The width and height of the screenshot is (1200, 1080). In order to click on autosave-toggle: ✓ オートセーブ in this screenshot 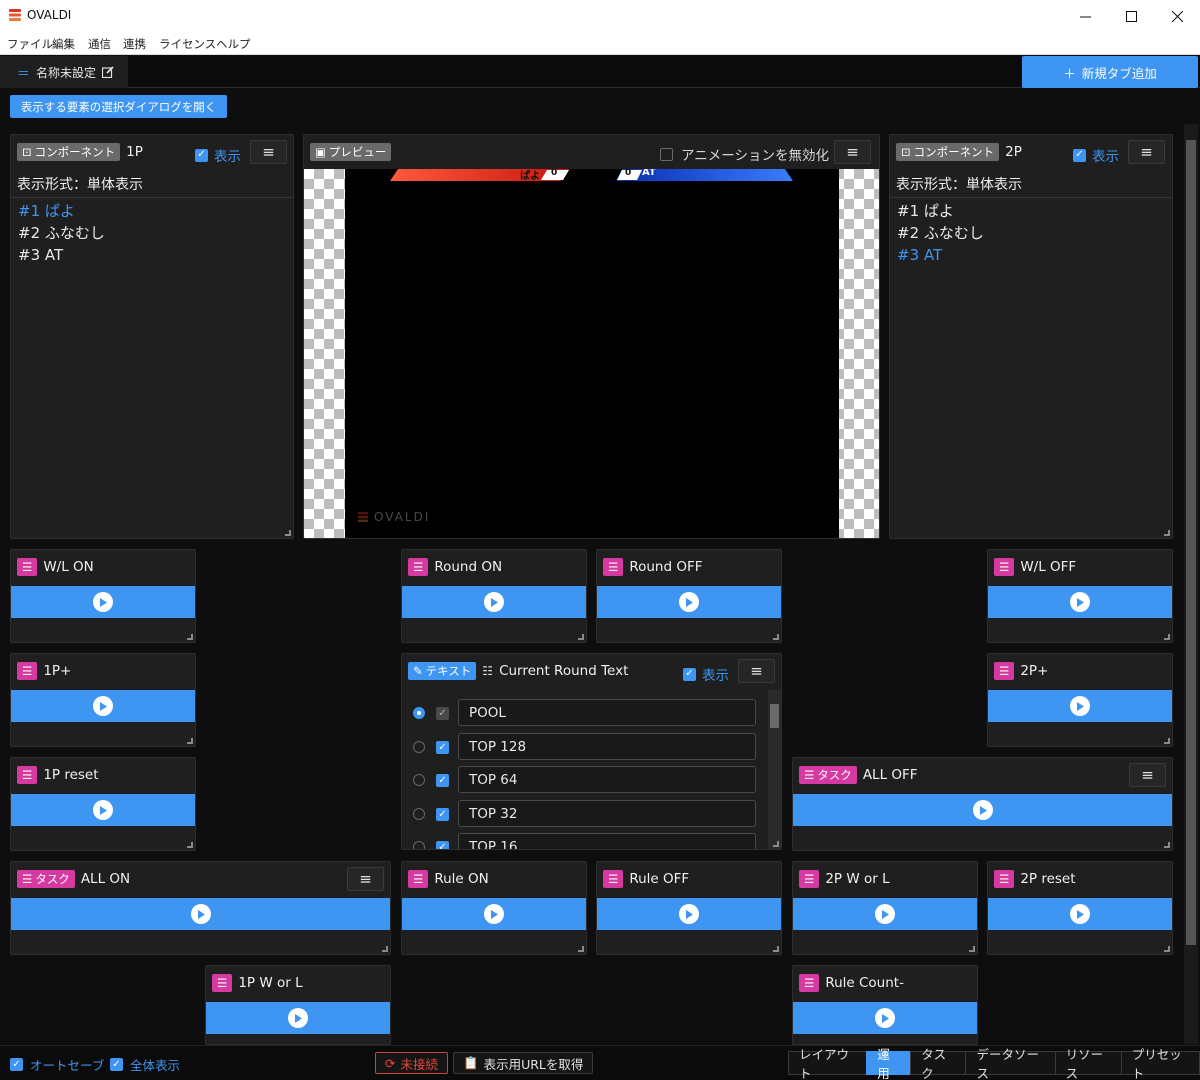, I will do `click(57, 1064)`.